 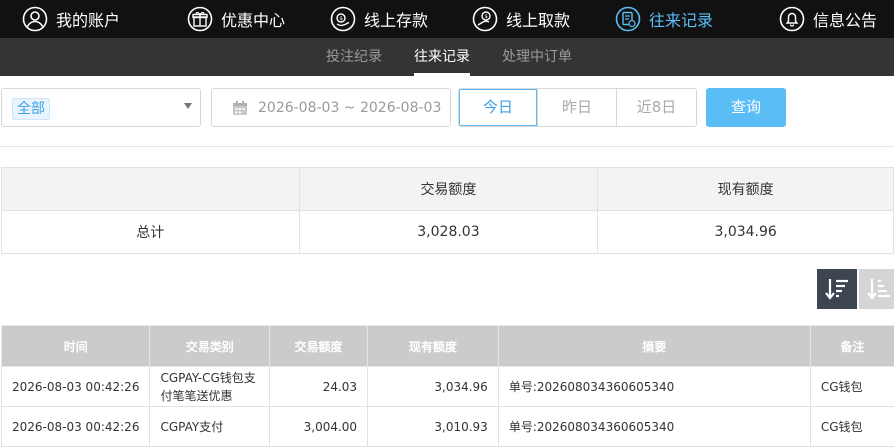 What do you see at coordinates (253, 20) in the screenshot?
I see `nav-label: 优惠中心` at bounding box center [253, 20].